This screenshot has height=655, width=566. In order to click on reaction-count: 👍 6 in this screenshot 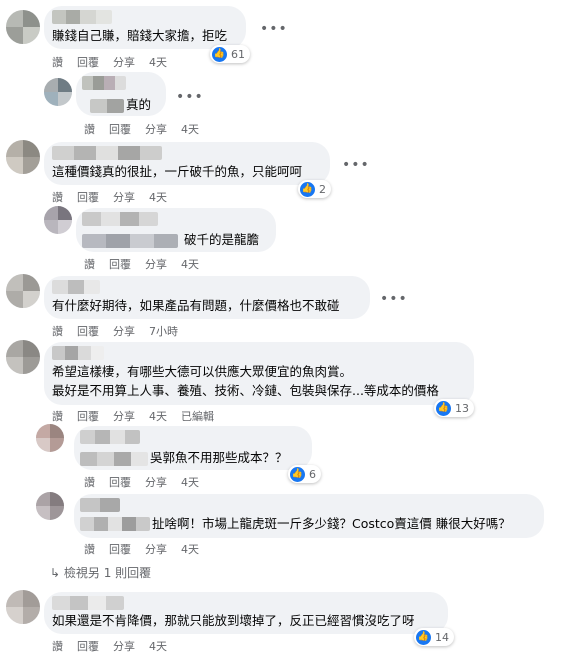, I will do `click(304, 474)`.